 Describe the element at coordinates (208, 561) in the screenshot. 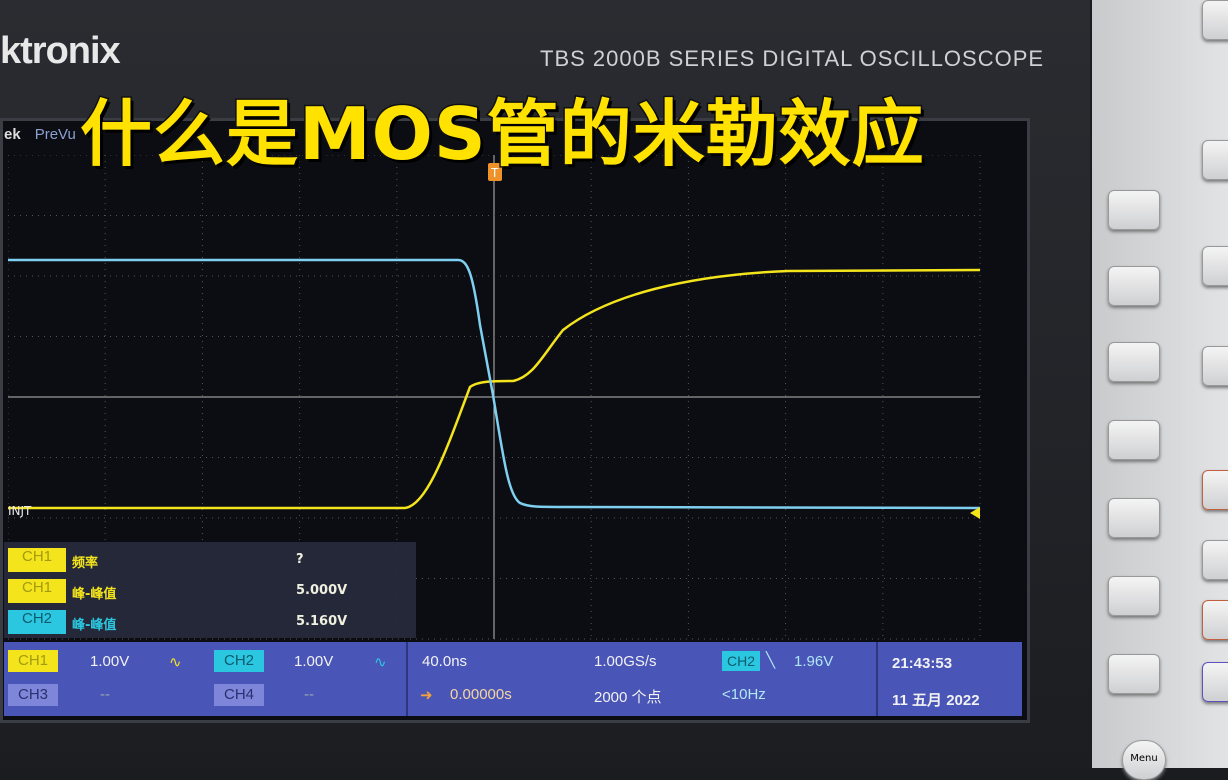

I see `measurement-row: CH1 频率?` at that location.